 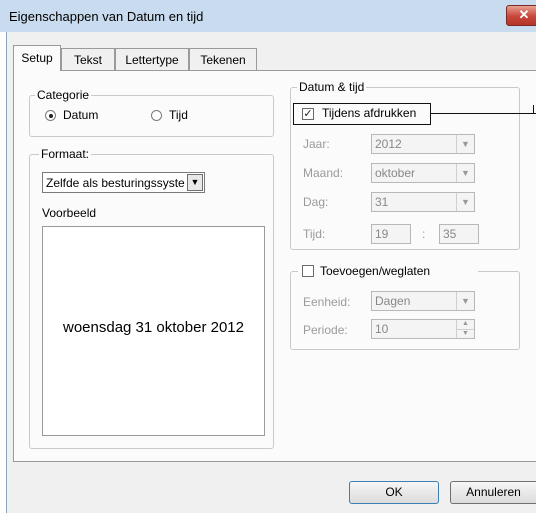 I want to click on formaat-select: Zelfde als besturingssyste ▼, so click(x=123, y=182).